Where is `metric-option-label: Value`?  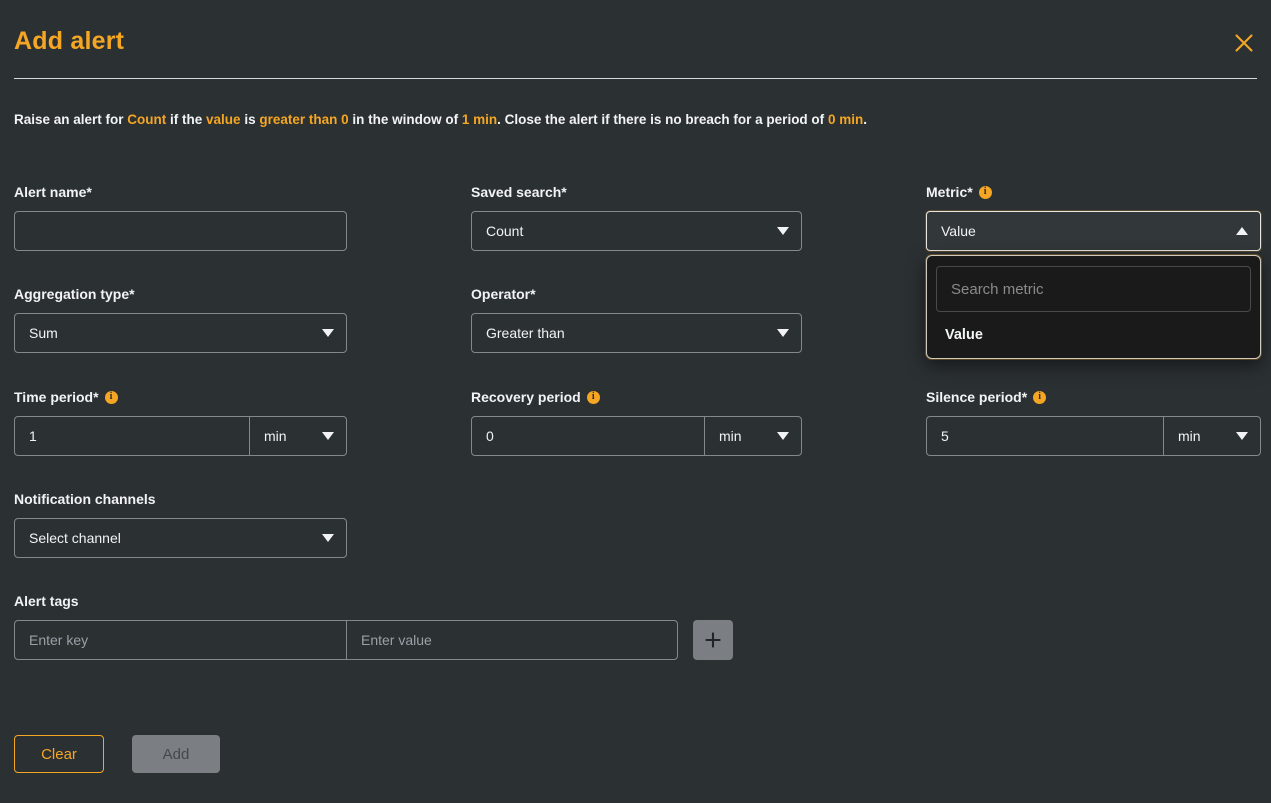
metric-option-label: Value is located at coordinates (964, 335).